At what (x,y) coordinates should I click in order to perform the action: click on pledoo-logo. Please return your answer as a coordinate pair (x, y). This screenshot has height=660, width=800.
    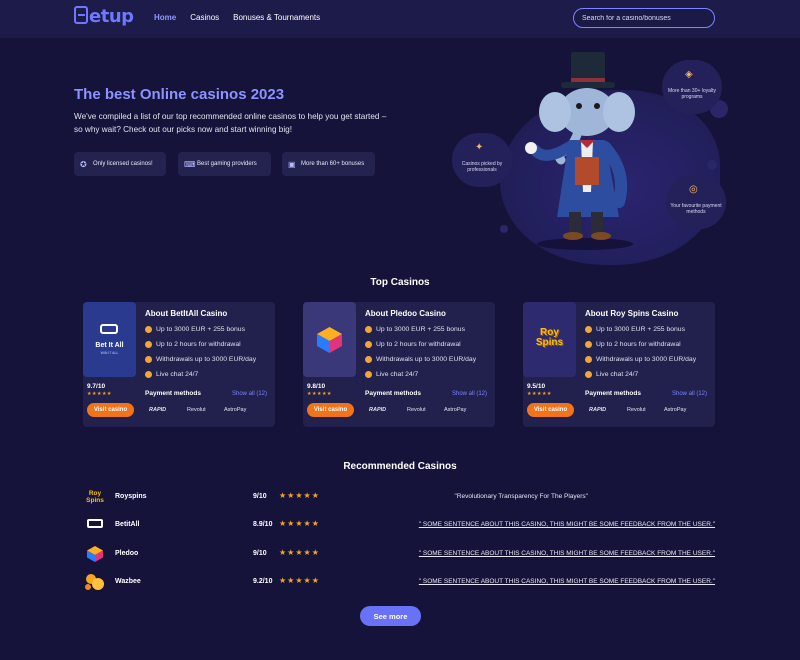
    Looking at the image, I should click on (329, 339).